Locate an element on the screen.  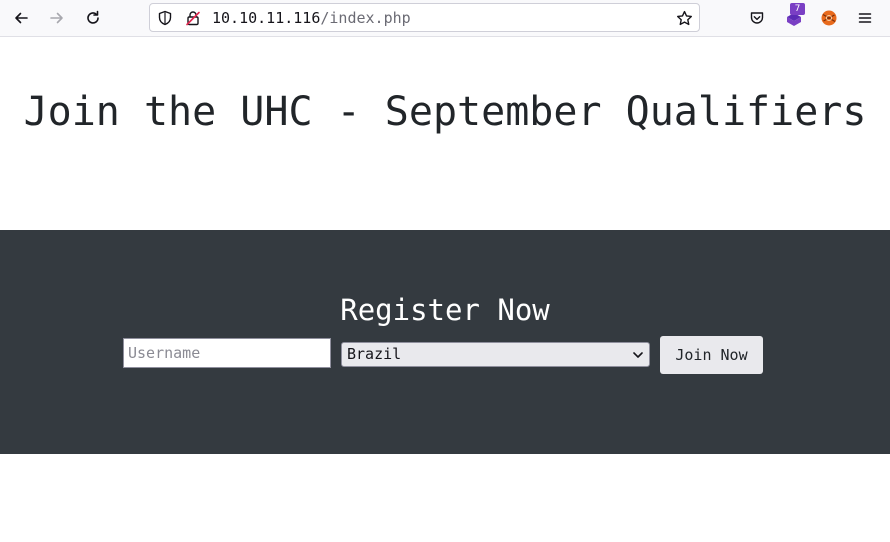
browser-toolbar: 10.10.11.116/index.php 7 is located at coordinates (445, 18).